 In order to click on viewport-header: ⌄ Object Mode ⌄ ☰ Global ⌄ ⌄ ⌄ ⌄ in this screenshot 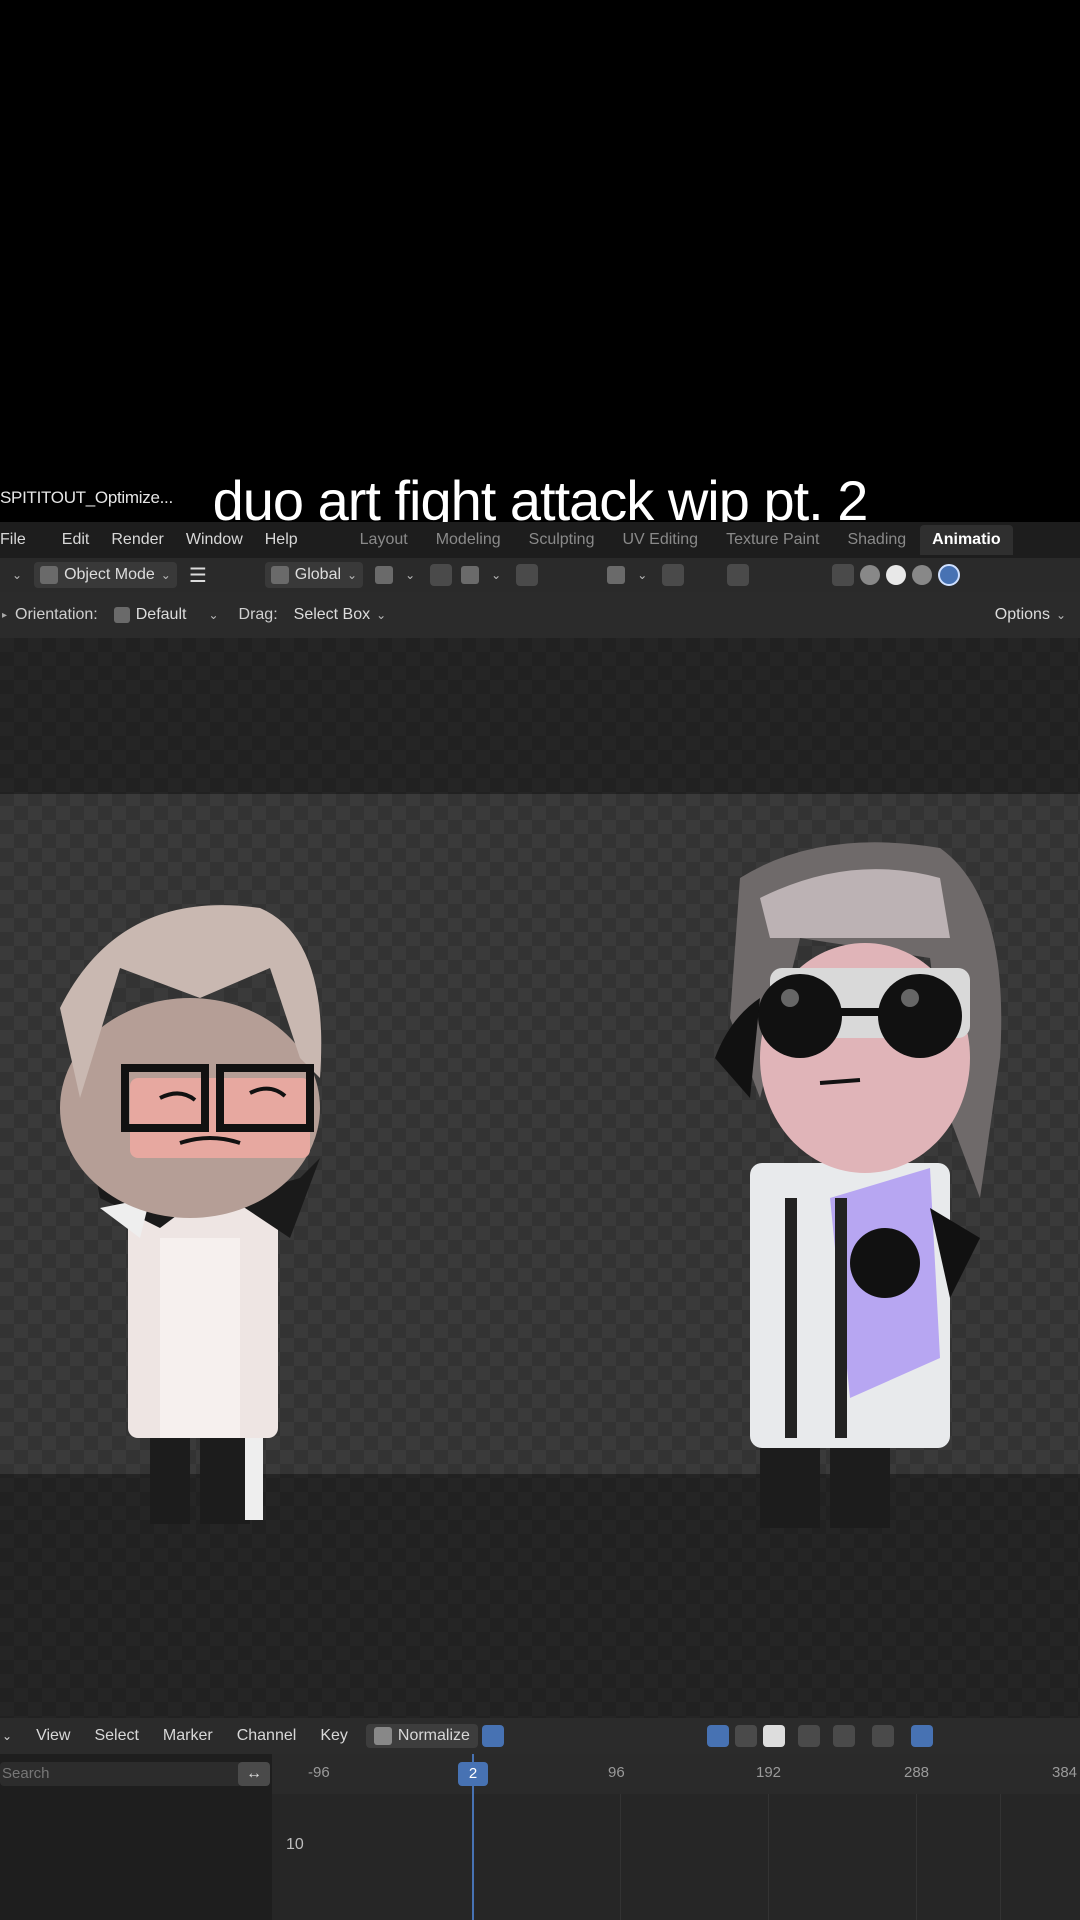, I will do `click(540, 575)`.